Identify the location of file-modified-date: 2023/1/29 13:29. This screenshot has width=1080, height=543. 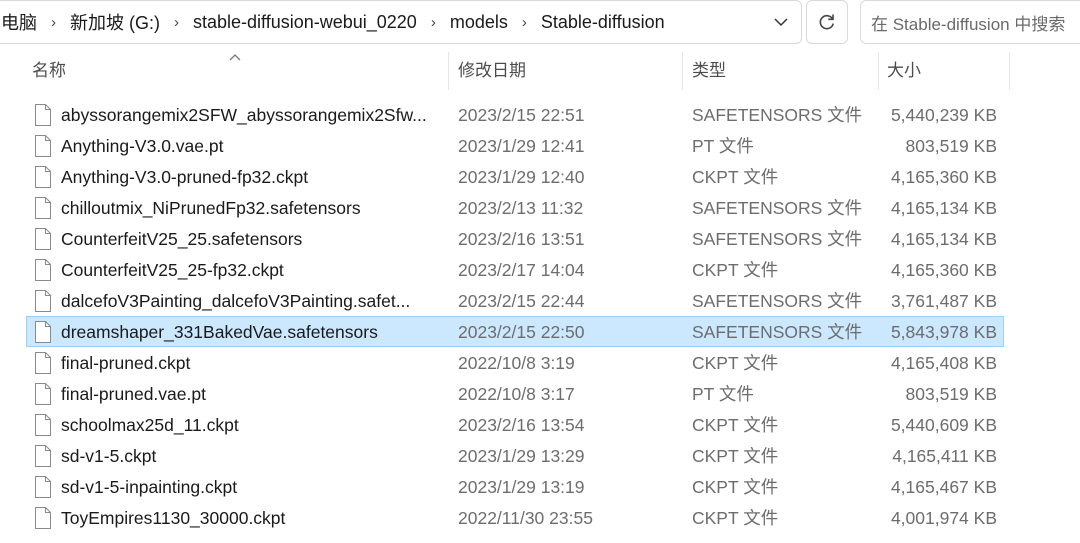
(521, 456).